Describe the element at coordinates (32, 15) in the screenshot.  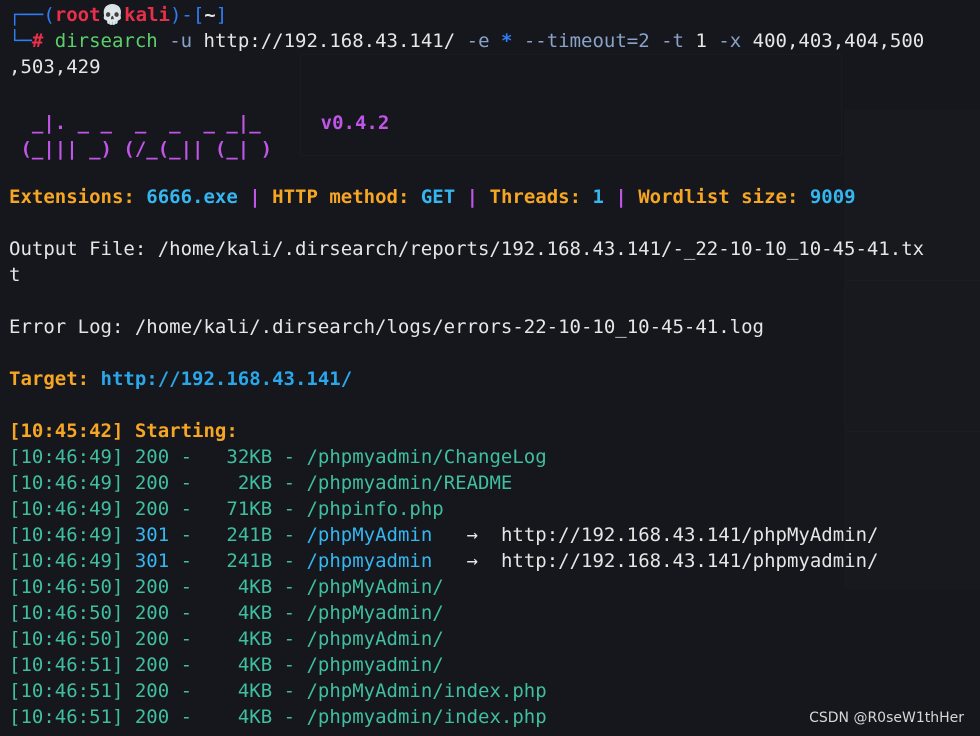
I see `prompt-box-top: ┌──(` at that location.